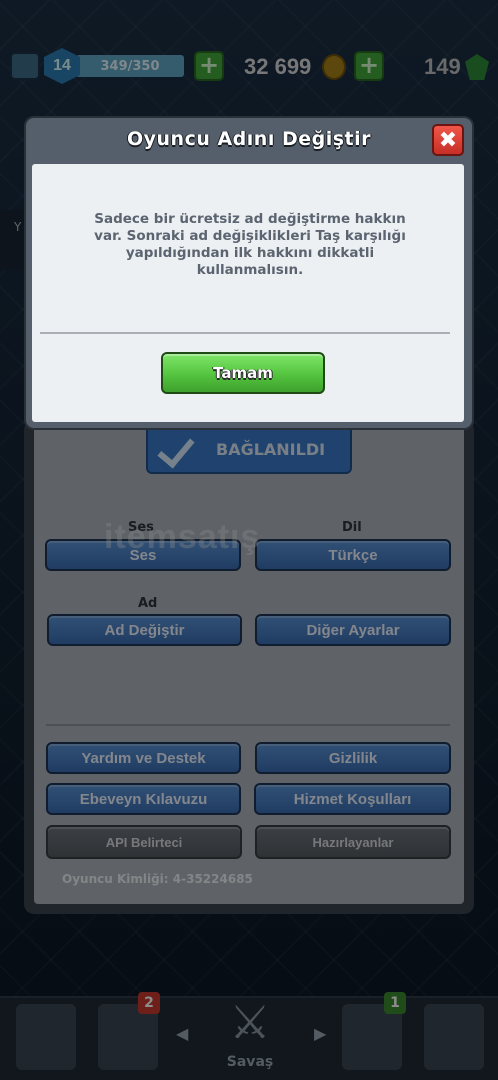 Image resolution: width=498 pixels, height=1080 pixels. What do you see at coordinates (245, 333) in the screenshot?
I see `dialog-divider` at bounding box center [245, 333].